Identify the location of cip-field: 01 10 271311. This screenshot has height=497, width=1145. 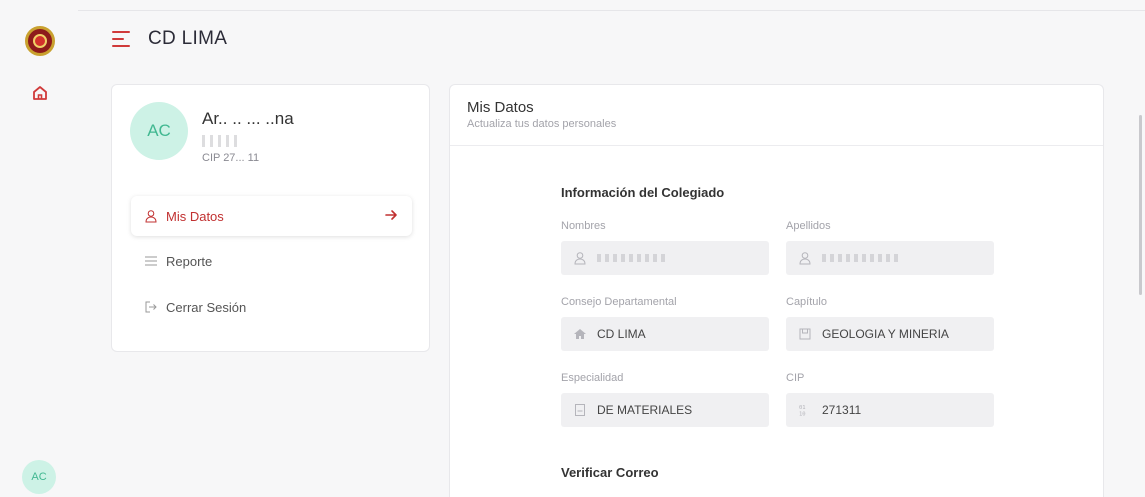
(890, 410).